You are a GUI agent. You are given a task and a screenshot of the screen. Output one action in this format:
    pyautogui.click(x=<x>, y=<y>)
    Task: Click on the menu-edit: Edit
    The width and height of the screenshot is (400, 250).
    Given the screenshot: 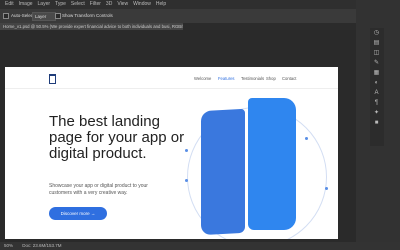 What is the action you would take?
    pyautogui.click(x=9, y=4)
    